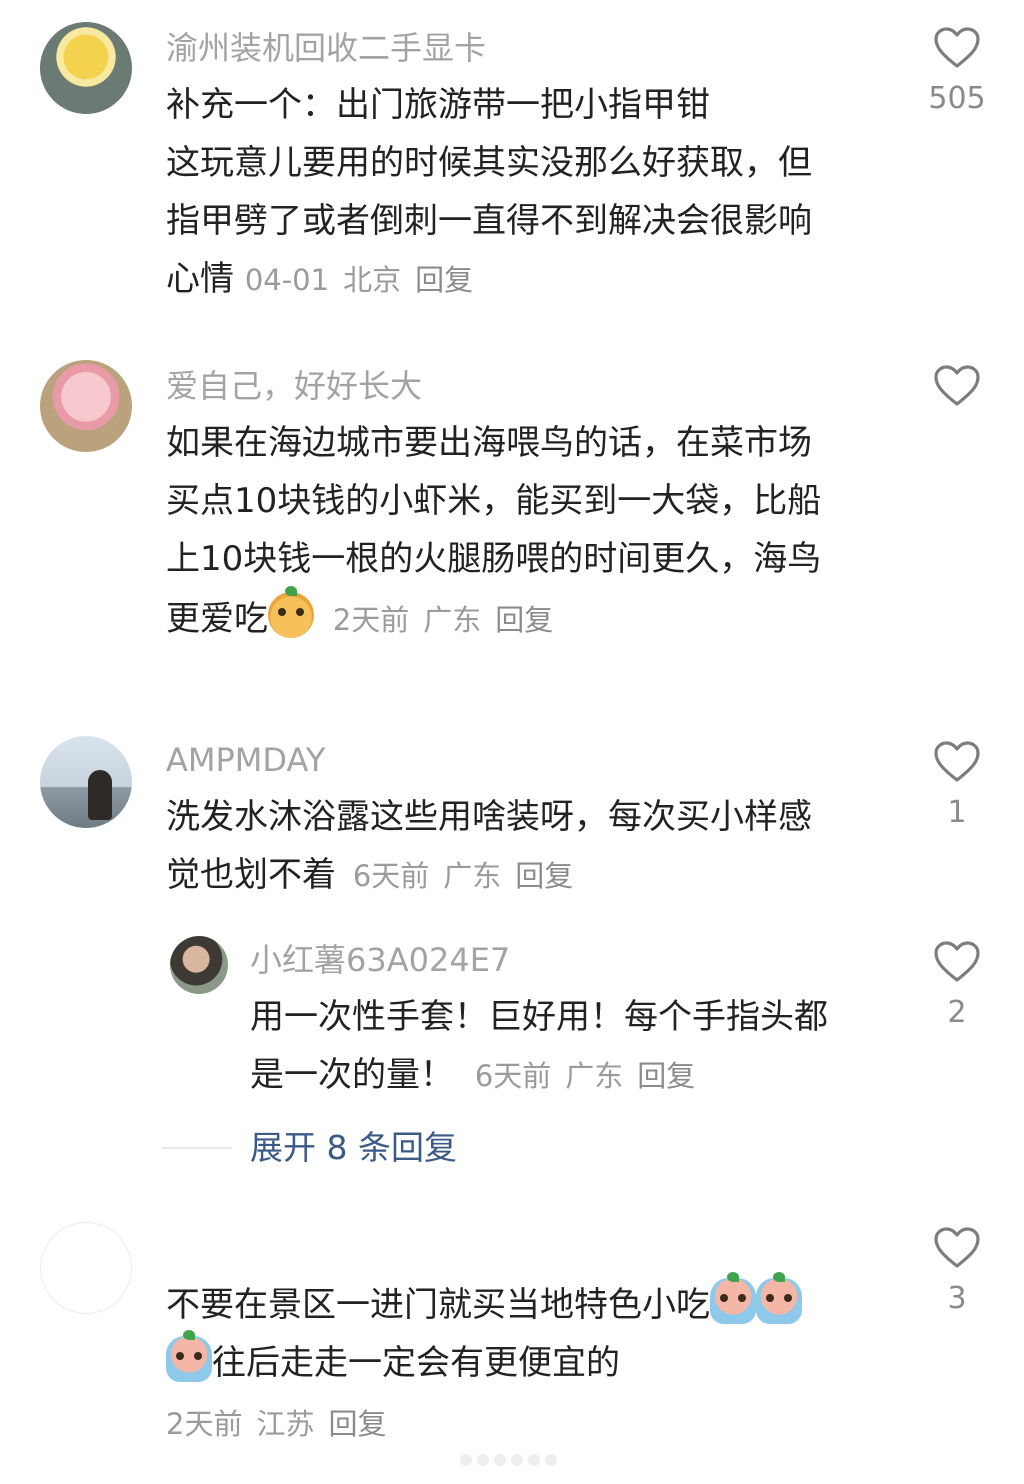 This screenshot has width=1024, height=1484. What do you see at coordinates (489, 443) in the screenshot?
I see `comment-text-line: 如果在海边城市要出海喂鸟的话，在菜市场` at bounding box center [489, 443].